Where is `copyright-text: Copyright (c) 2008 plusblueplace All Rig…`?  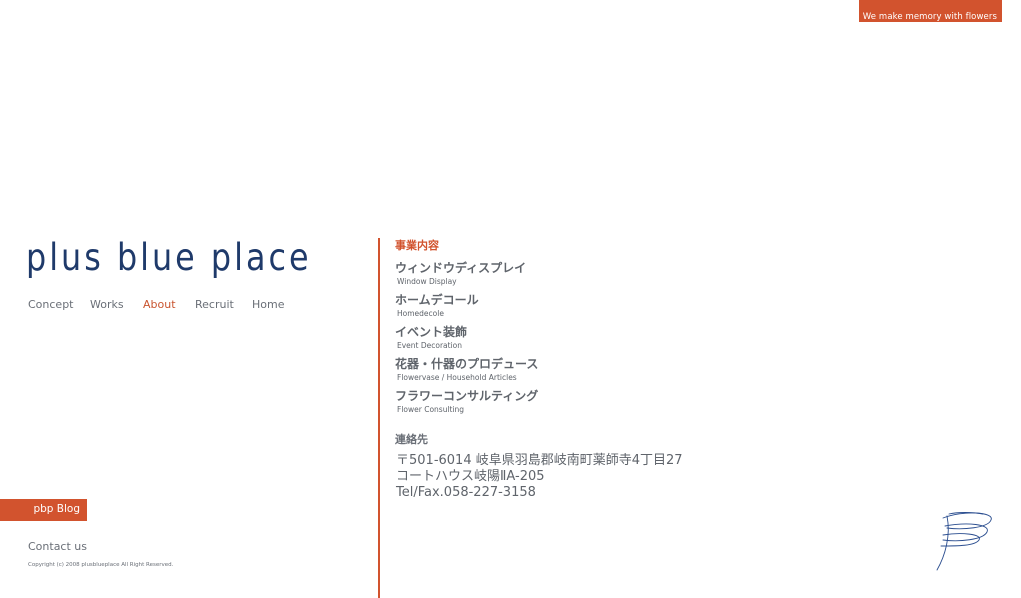
copyright-text: Copyright (c) 2008 plusblueplace All Rig… is located at coordinates (101, 565).